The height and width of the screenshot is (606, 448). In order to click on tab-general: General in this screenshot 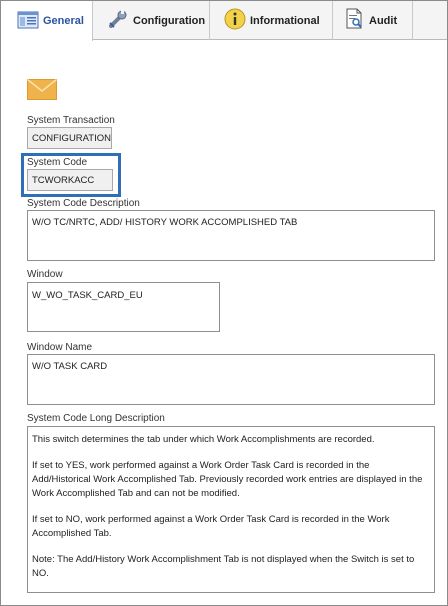, I will do `click(47, 21)`.